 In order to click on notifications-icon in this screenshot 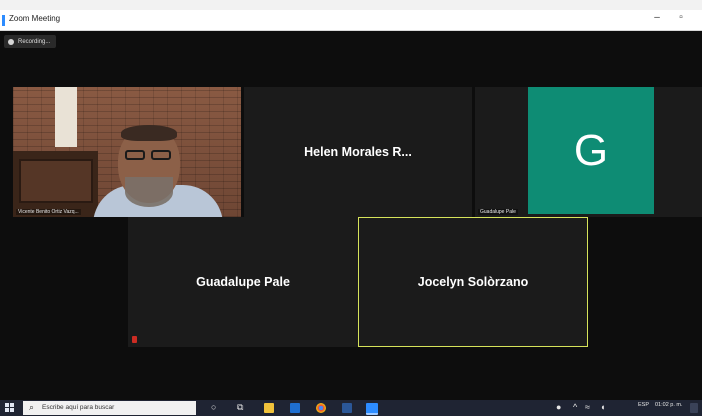, I will do `click(694, 408)`.